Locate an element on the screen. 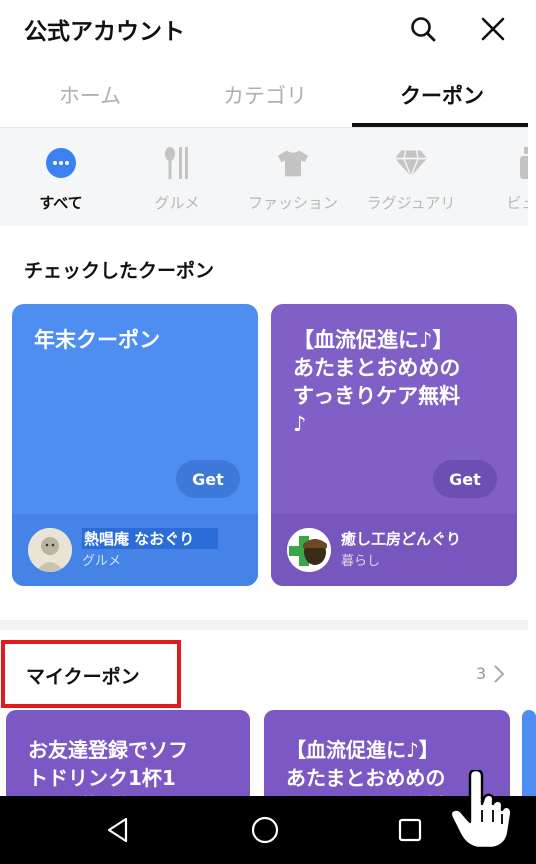 Image resolution: width=536 pixels, height=864 pixels. my-coupons-count: 3 is located at coordinates (481, 673).